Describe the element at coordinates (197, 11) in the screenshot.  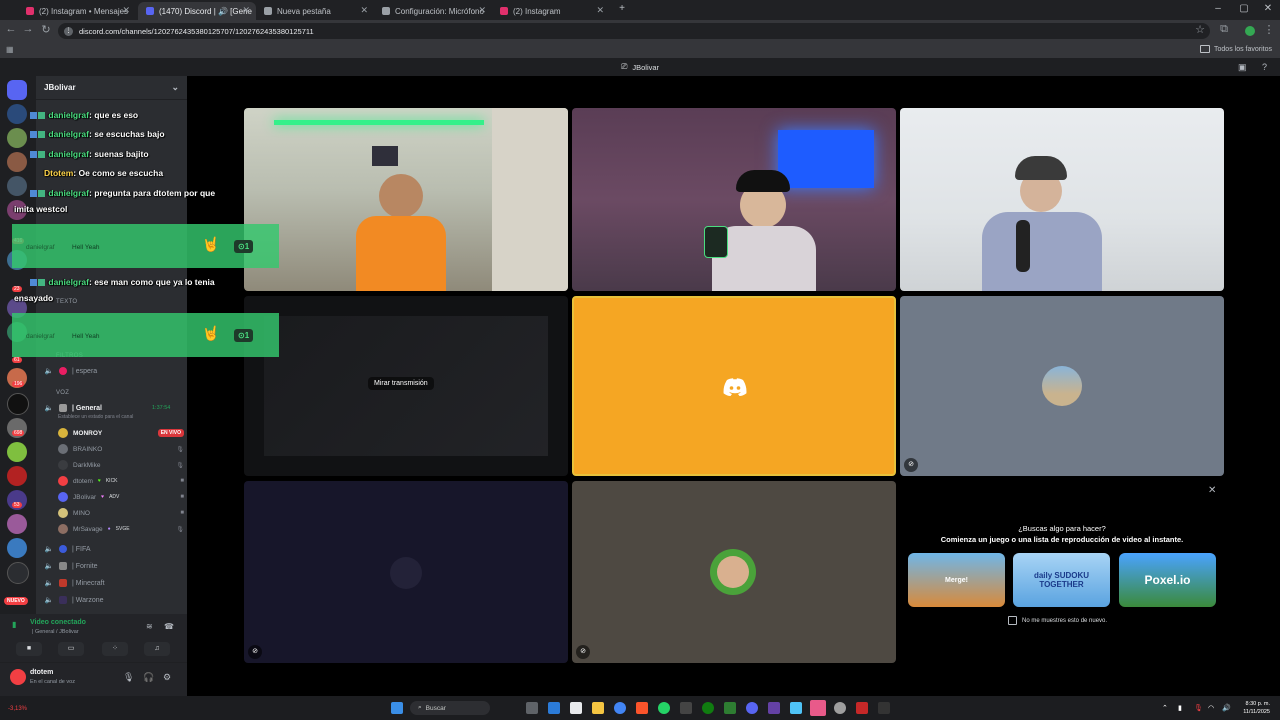
I see `browser-tab-discord: (1470) Discord | 🔊 [Gene ✕` at that location.